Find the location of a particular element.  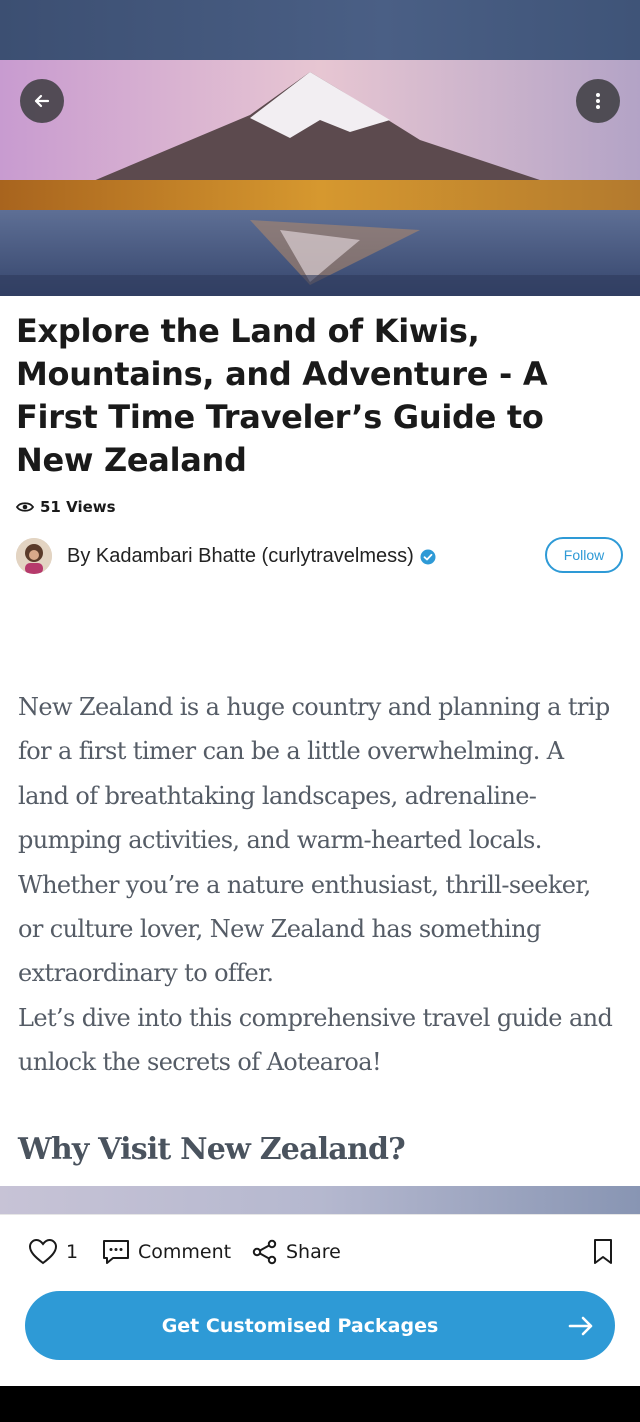

bookmark-icon is located at coordinates (603, 1251).